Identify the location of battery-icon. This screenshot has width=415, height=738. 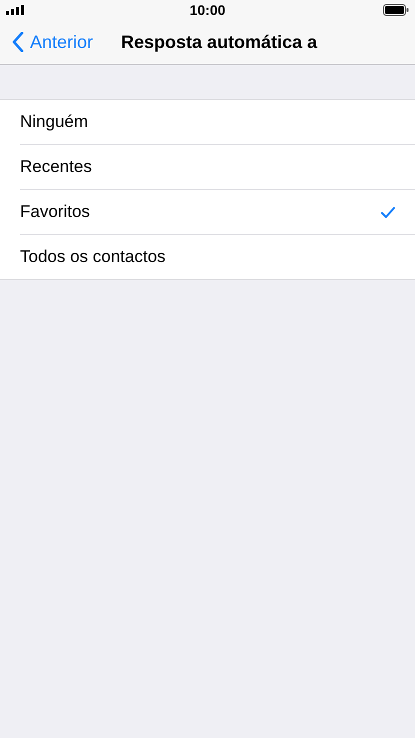
(396, 10).